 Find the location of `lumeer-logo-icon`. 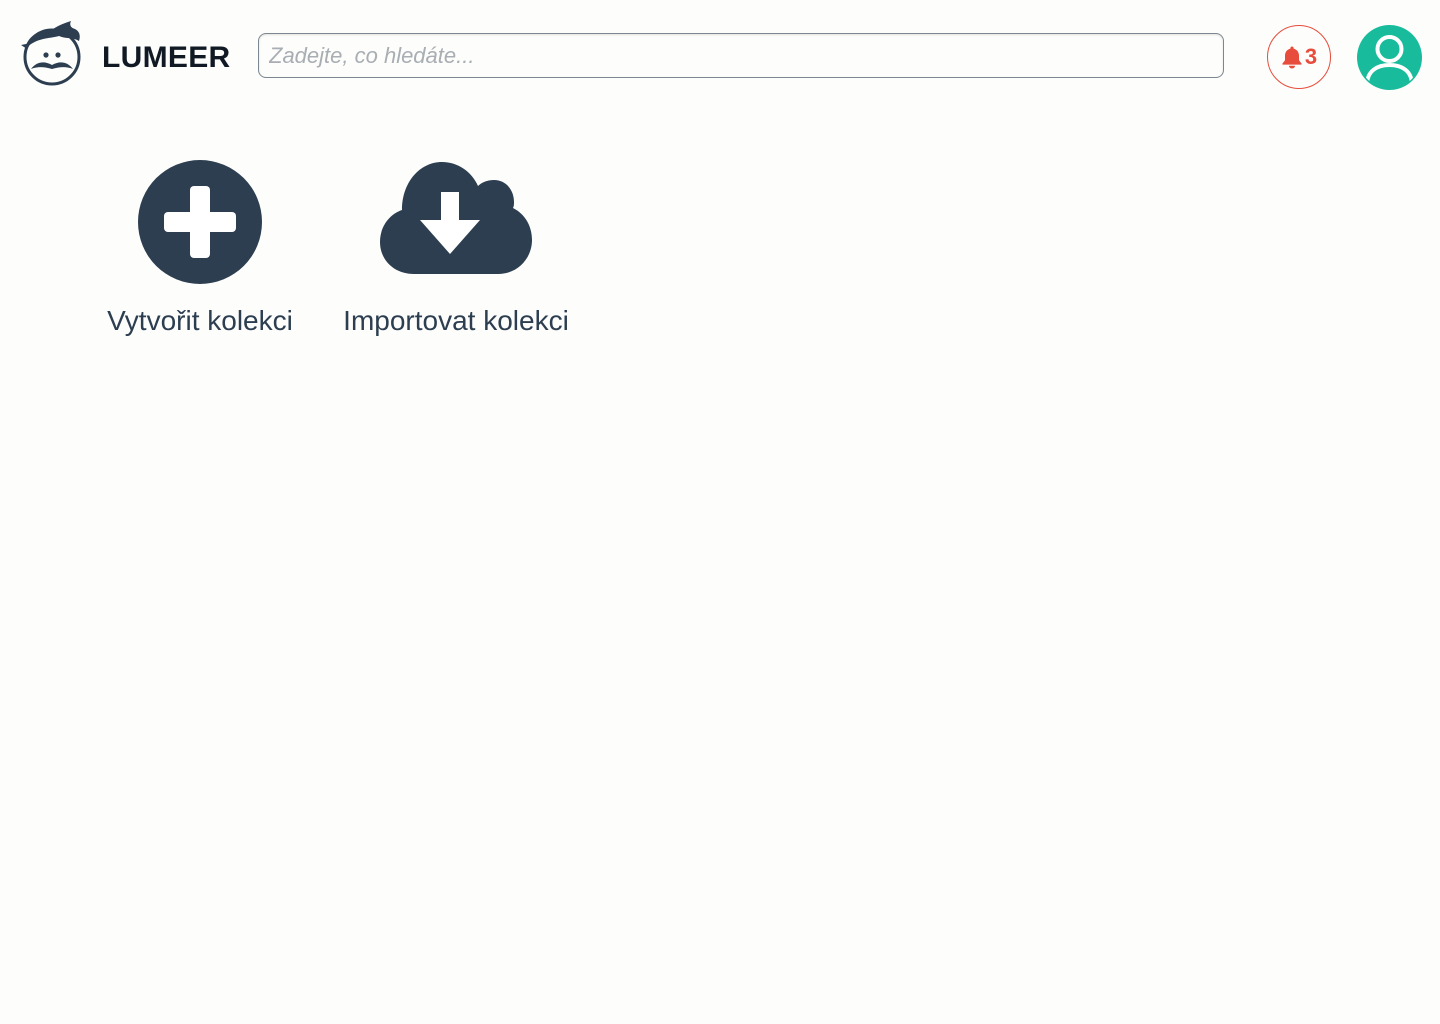

lumeer-logo-icon is located at coordinates (52, 53).